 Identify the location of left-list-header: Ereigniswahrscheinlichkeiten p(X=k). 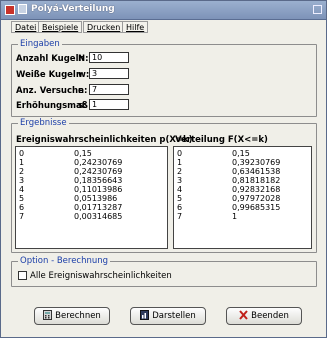
(104, 140).